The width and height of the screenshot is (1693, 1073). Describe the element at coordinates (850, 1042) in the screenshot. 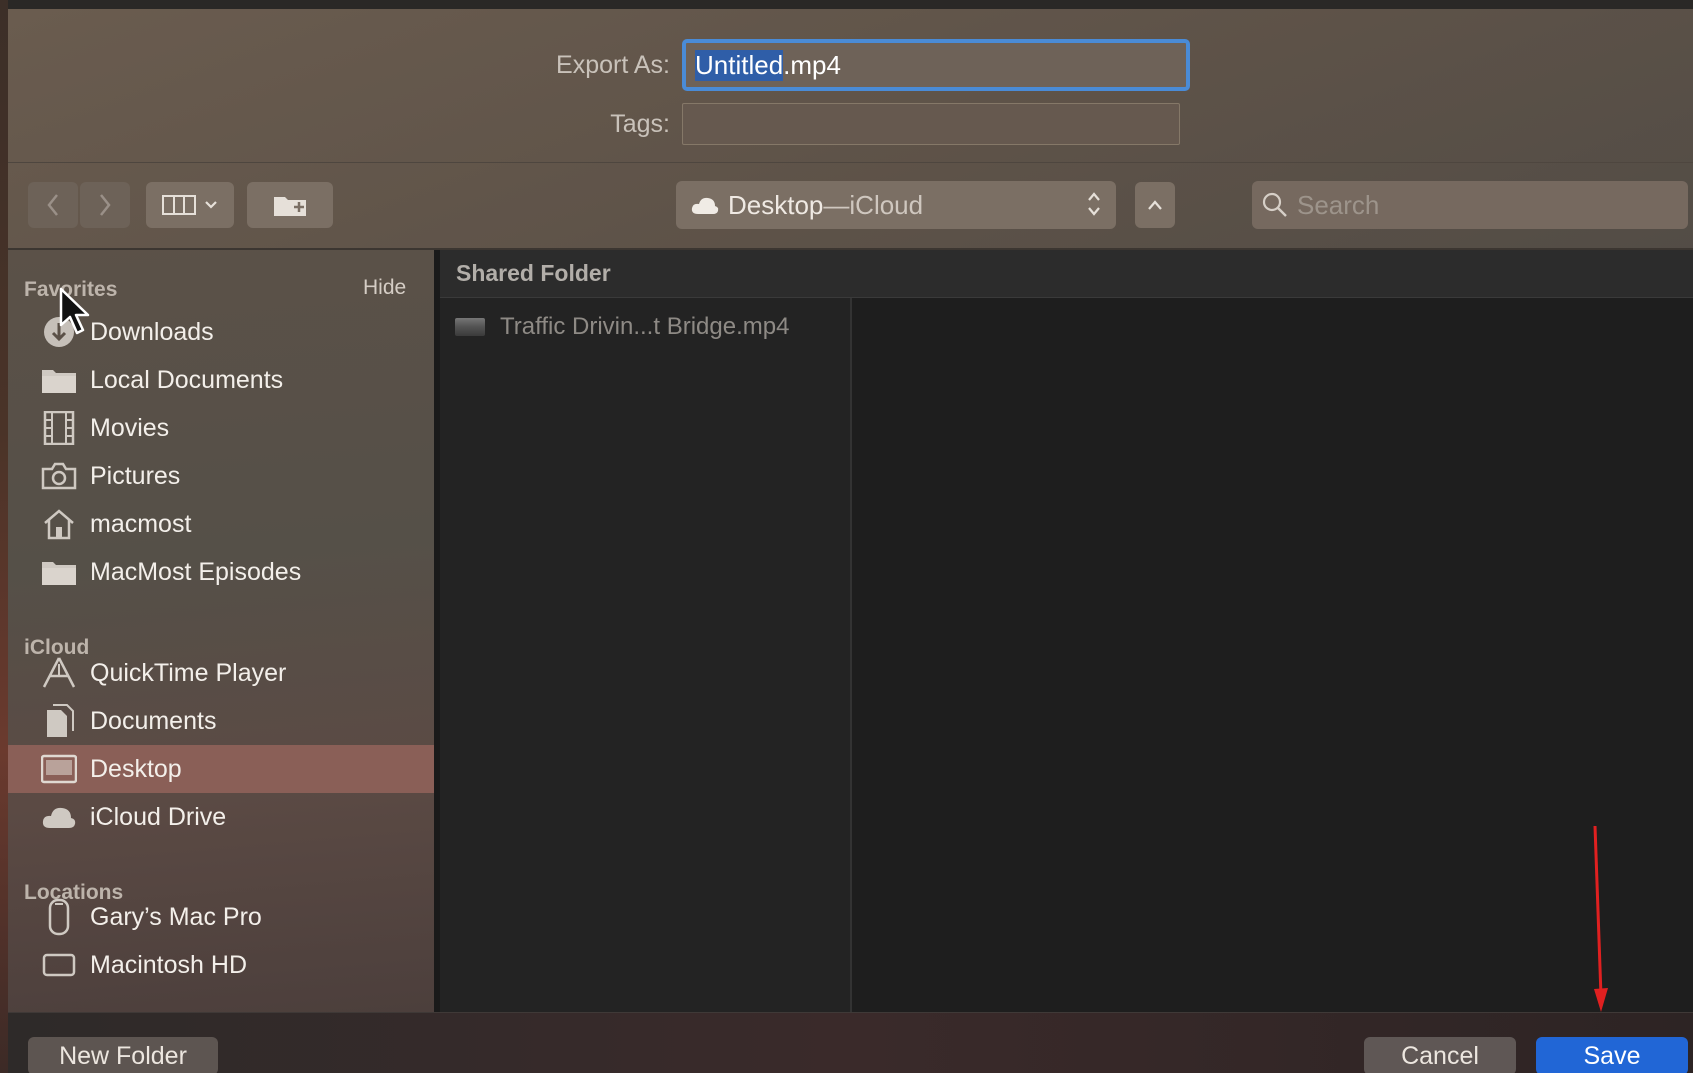

I see `bottom-bar: New Folder Cancel Save` at that location.